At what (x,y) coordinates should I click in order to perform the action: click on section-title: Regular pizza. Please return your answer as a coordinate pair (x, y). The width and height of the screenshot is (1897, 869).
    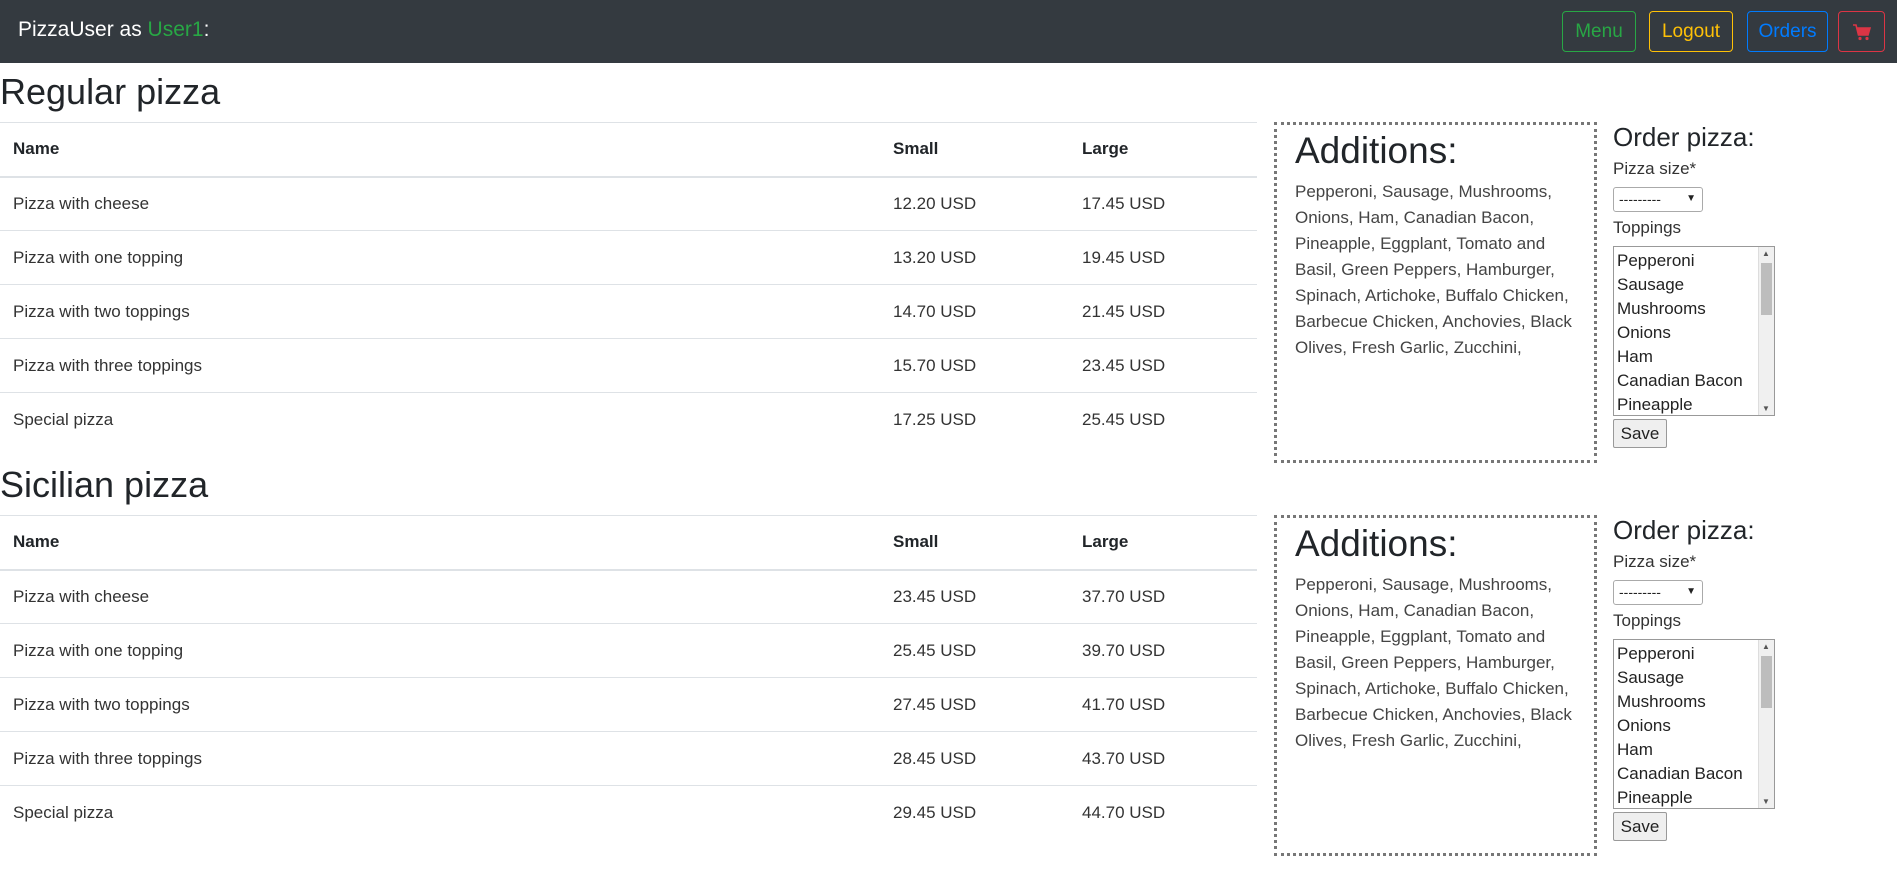
    Looking at the image, I should click on (110, 91).